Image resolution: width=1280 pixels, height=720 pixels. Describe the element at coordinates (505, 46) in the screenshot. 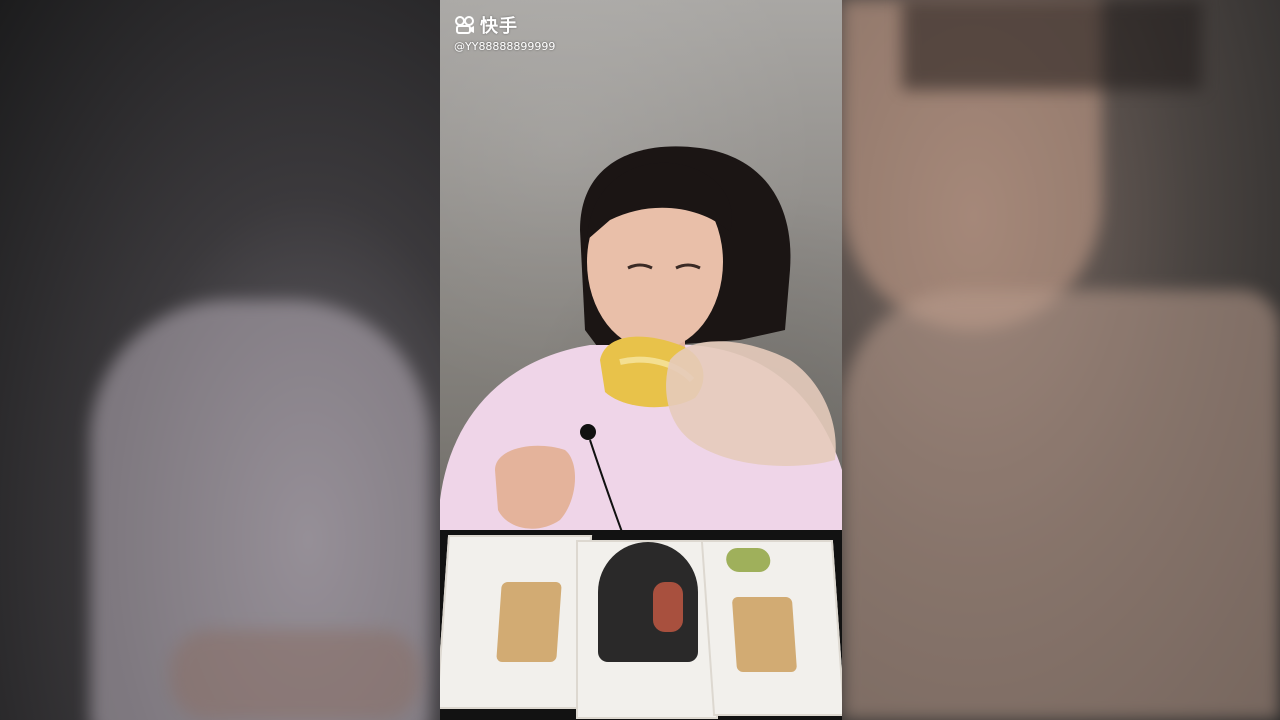

I see `watermark-handle: @YY88888899999` at that location.